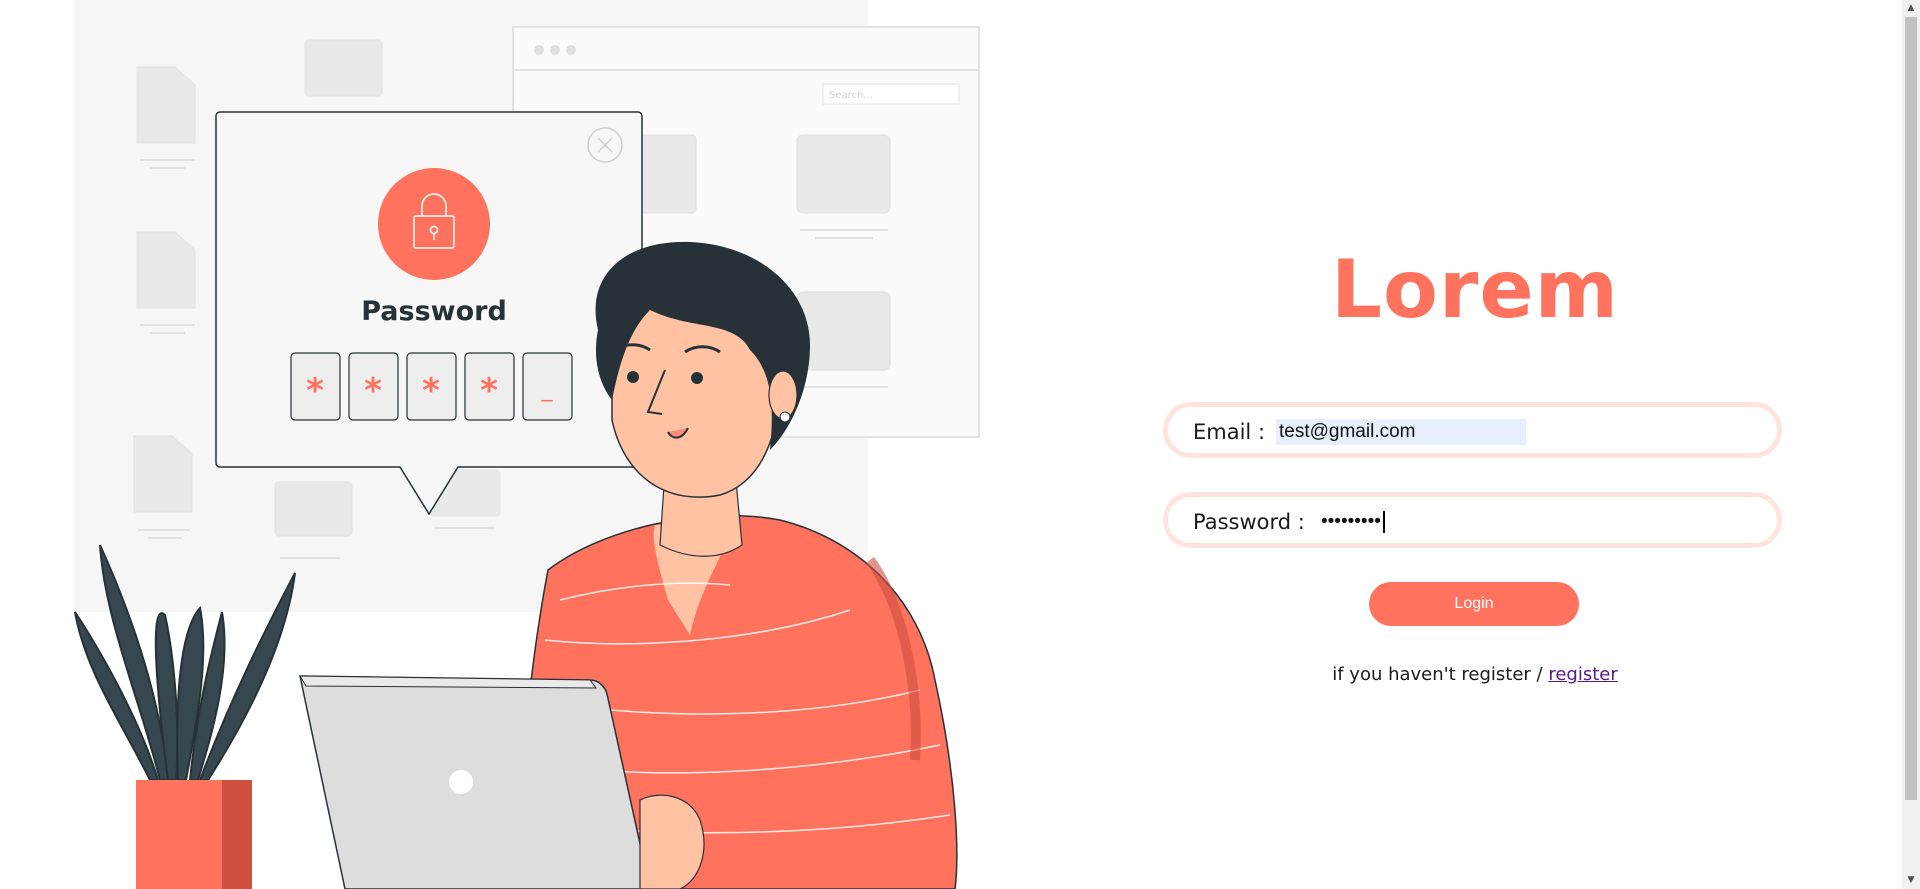  I want to click on page-scrollbar: ▲ ▼, so click(1911, 444).